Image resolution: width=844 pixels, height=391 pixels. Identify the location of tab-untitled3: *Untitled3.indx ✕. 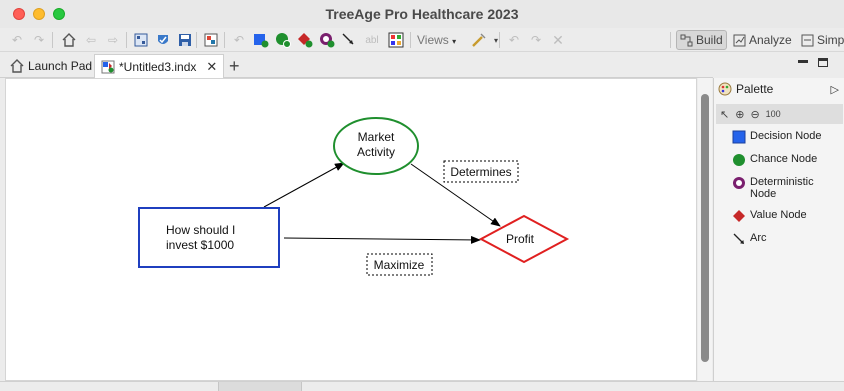
(159, 66).